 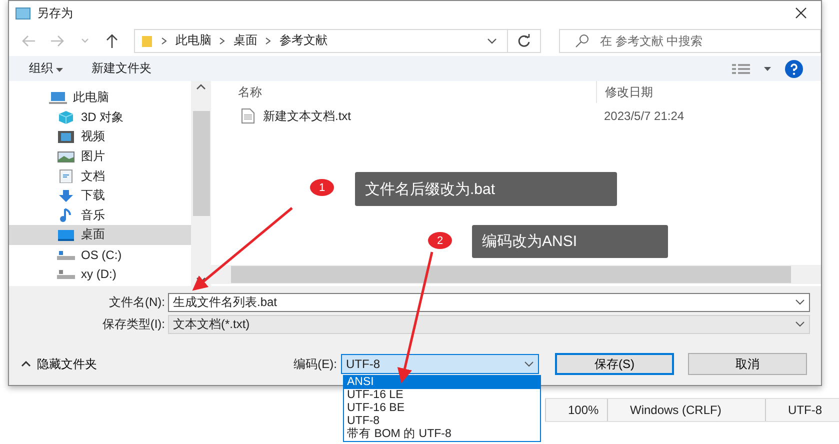 I want to click on drive-icon, so click(x=66, y=274).